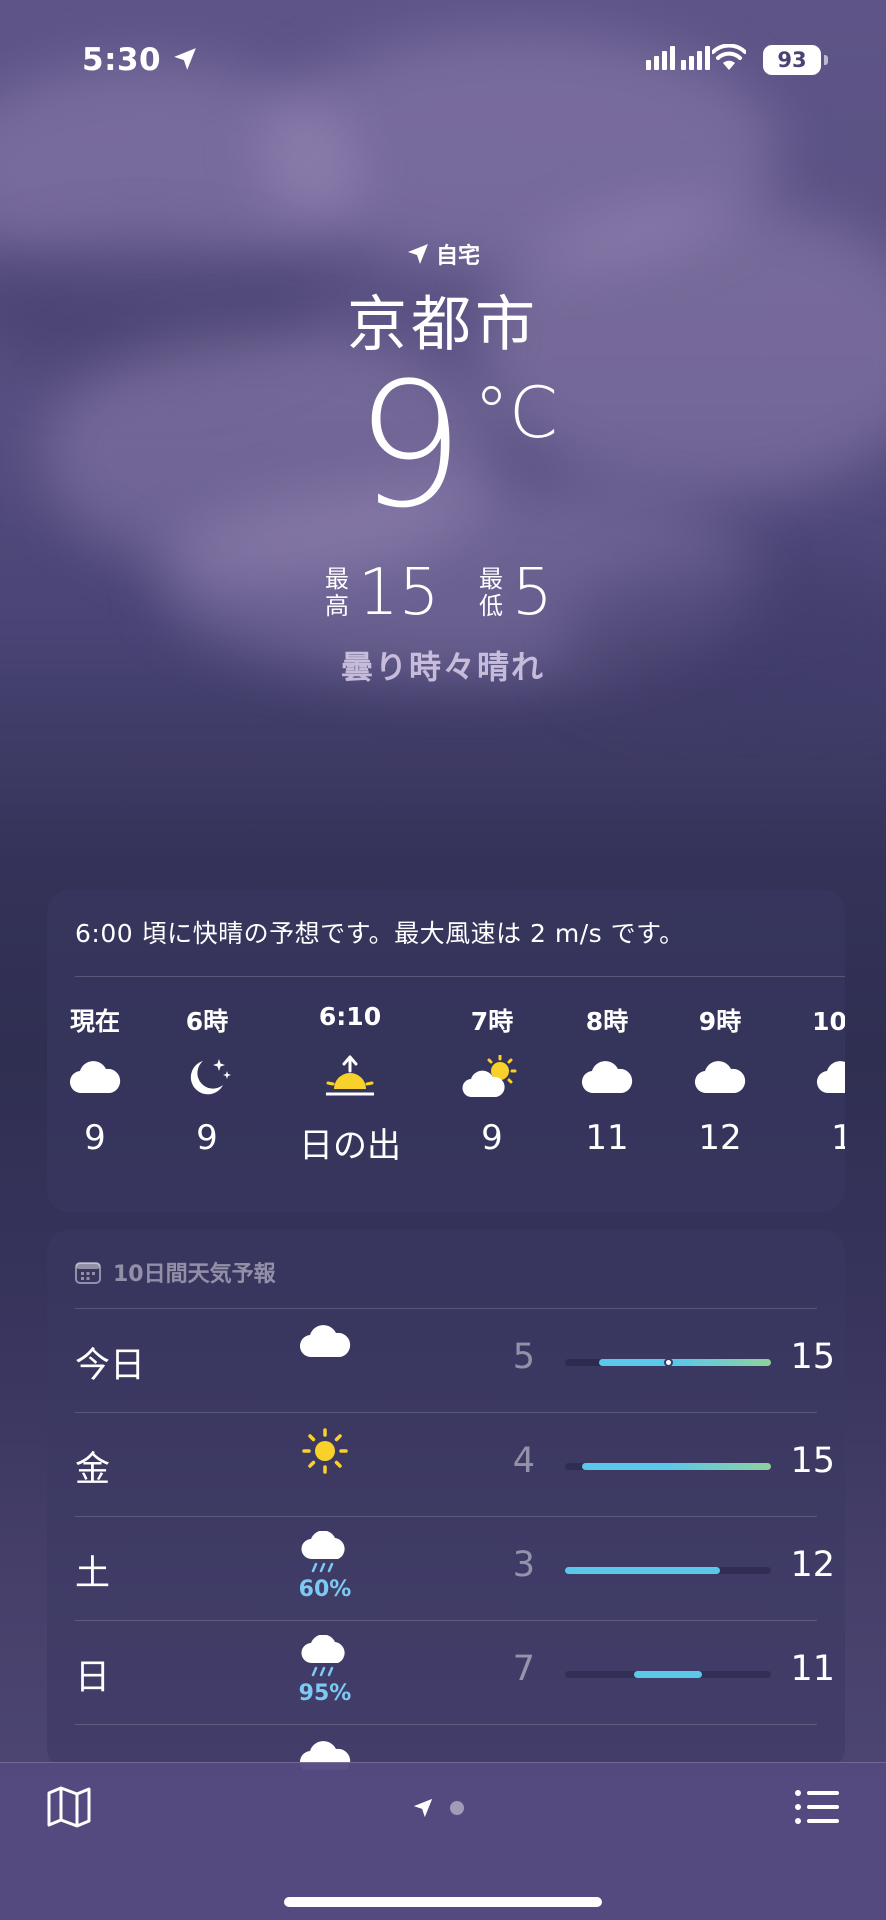 This screenshot has height=1920, width=886. Describe the element at coordinates (88, 1273) in the screenshot. I see `calendar-icon` at that location.